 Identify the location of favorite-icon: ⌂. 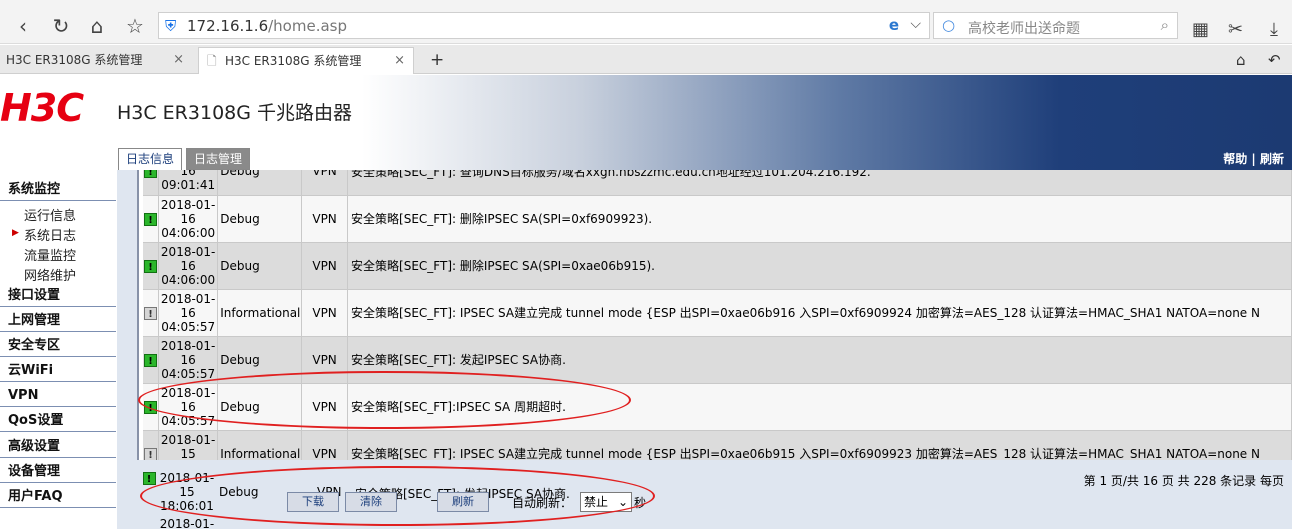
(1238, 60).